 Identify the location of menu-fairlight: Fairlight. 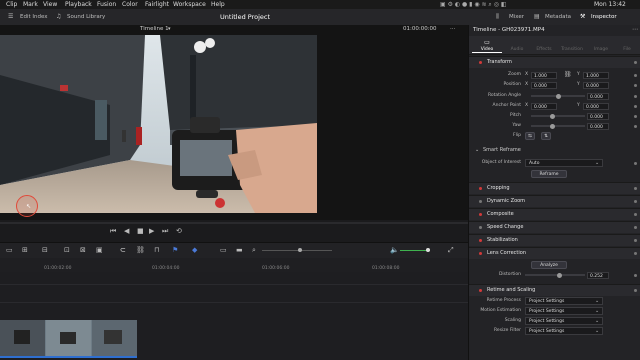
(157, 4).